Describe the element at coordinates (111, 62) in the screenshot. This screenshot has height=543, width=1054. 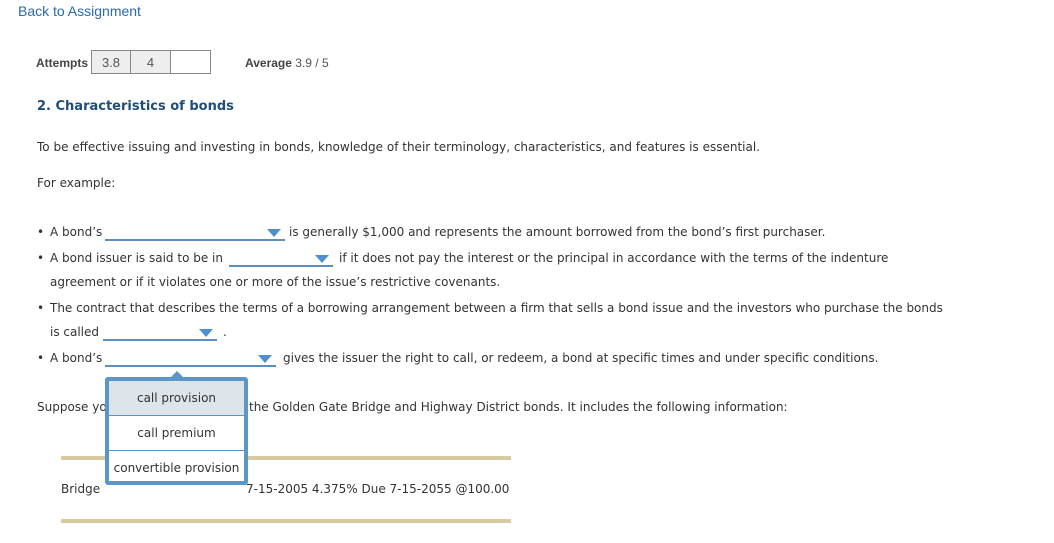
I see `attempt-1: 3.8` at that location.